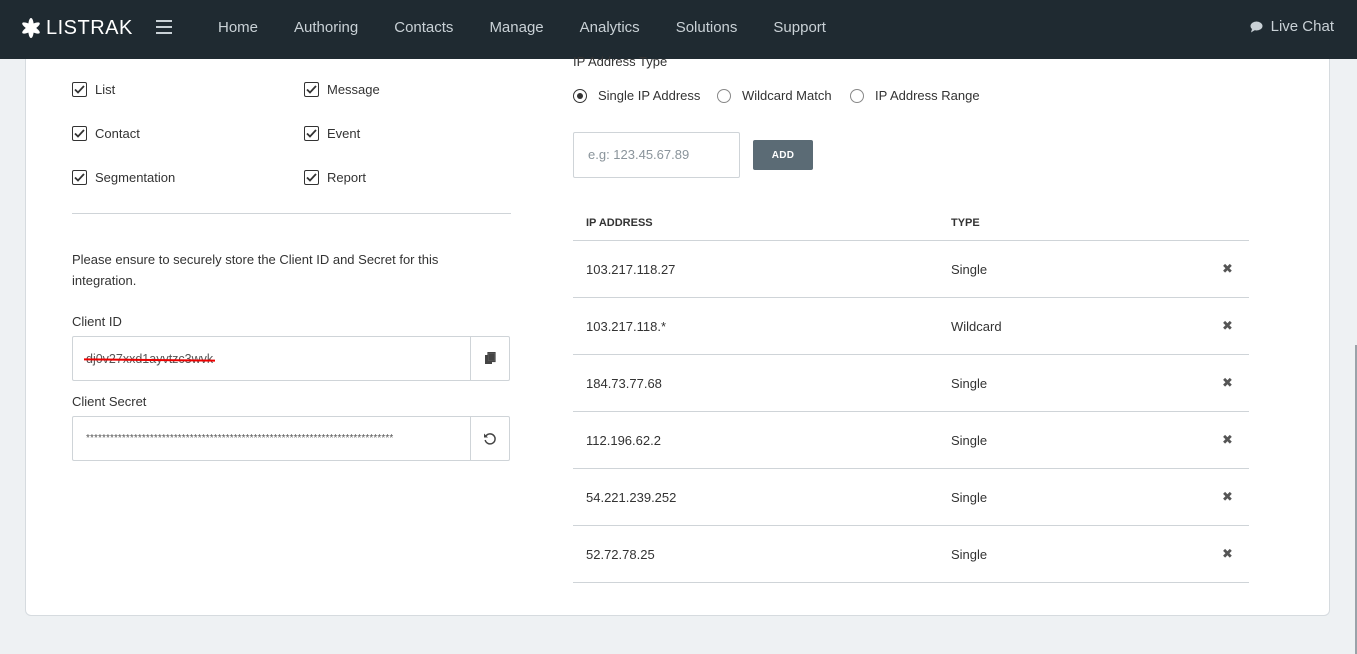 Image resolution: width=1357 pixels, height=654 pixels. Describe the element at coordinates (580, 95) in the screenshot. I see `radio-selected-icon` at that location.